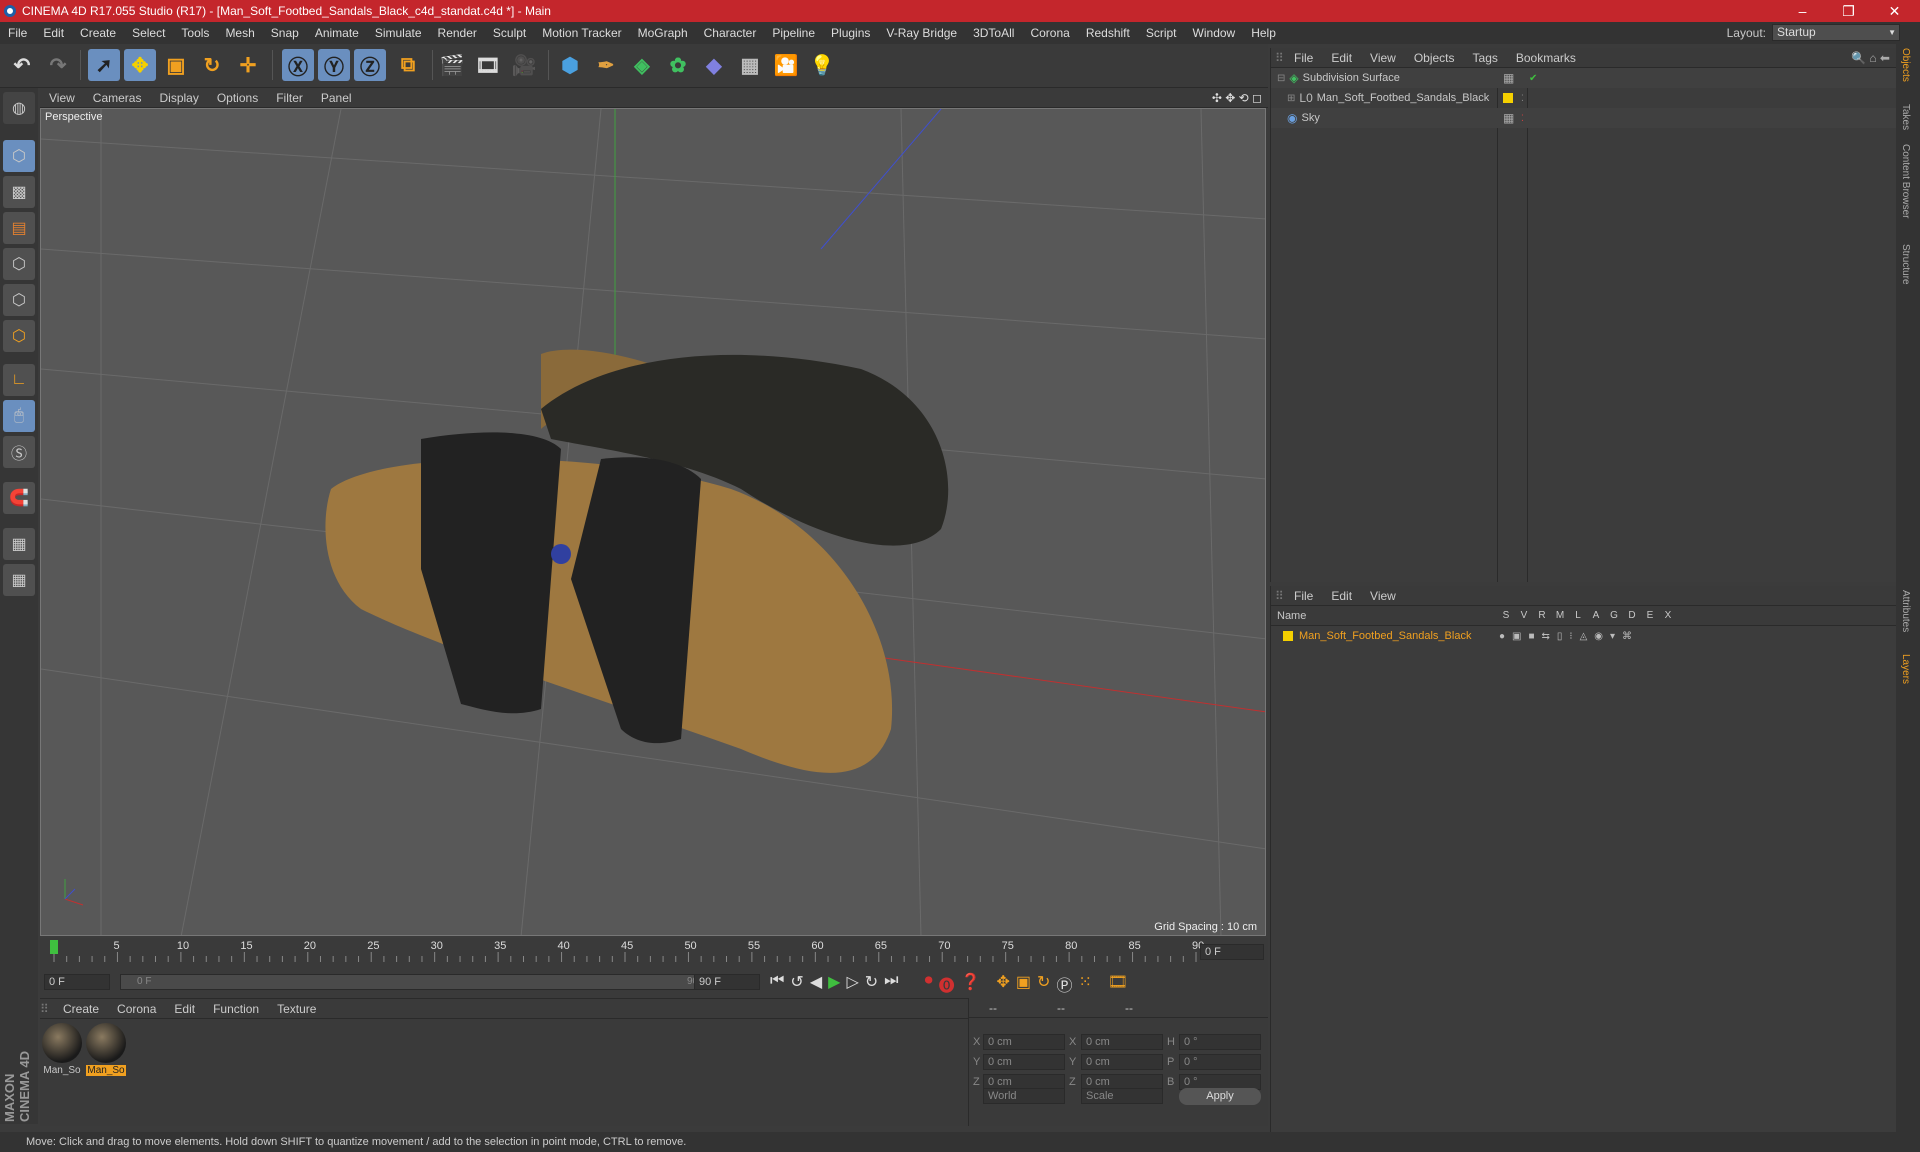 The image size is (1920, 1152). I want to click on z-axis-icon: Ⓩ, so click(370, 65).